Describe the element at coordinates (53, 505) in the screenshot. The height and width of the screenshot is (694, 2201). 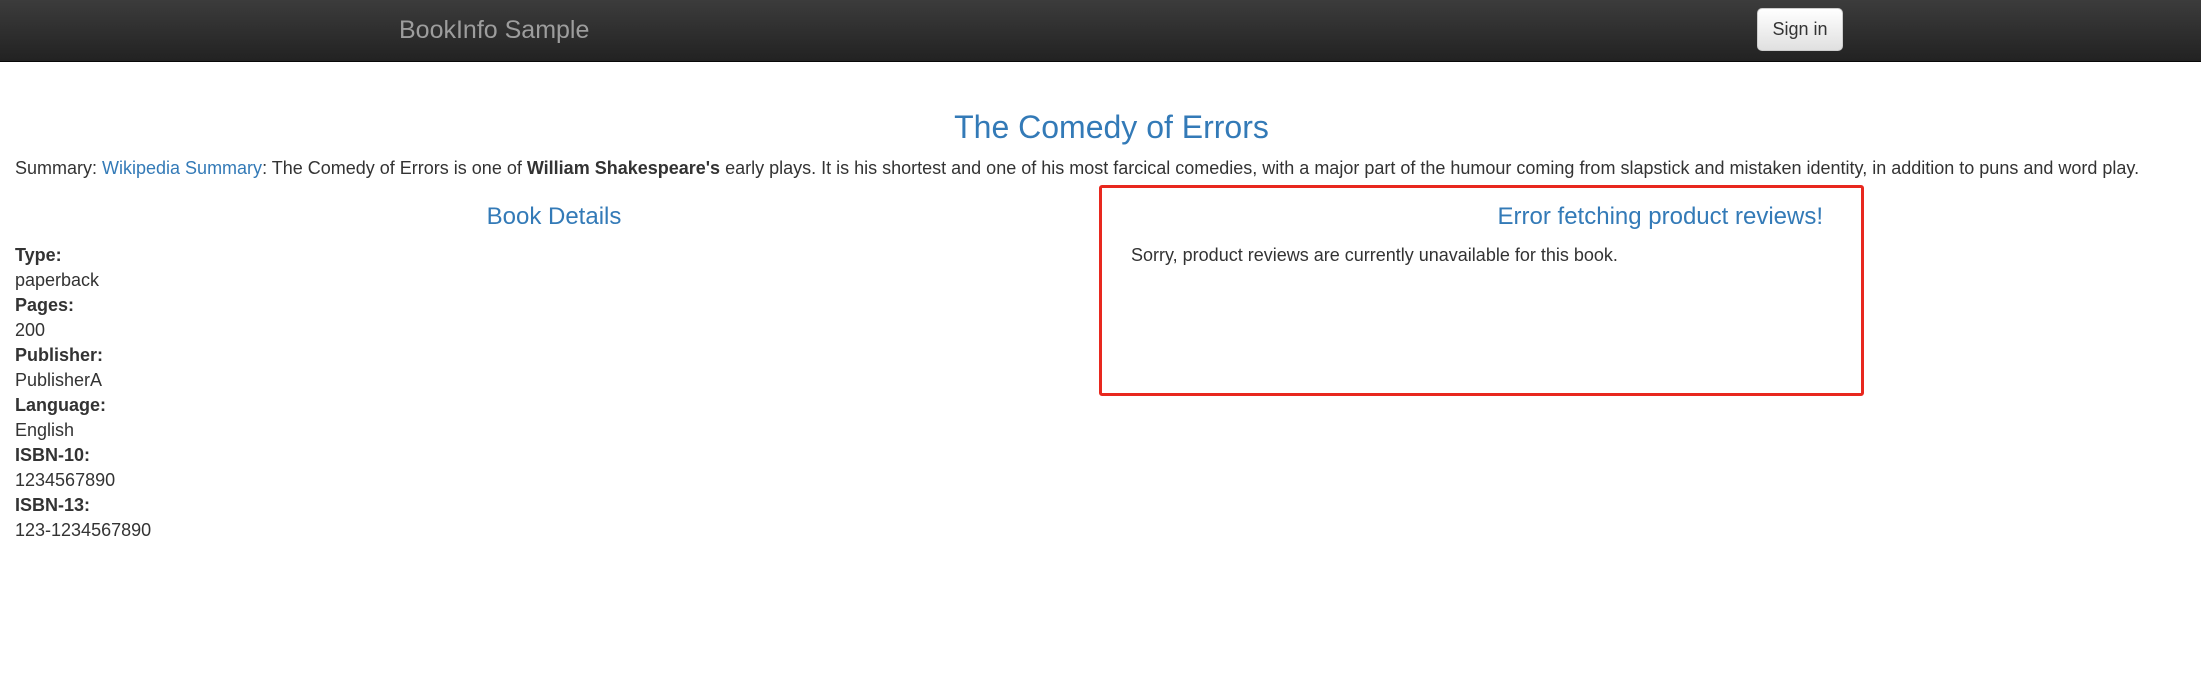
I see `detail-label-isbn13: ISBN-13:` at that location.